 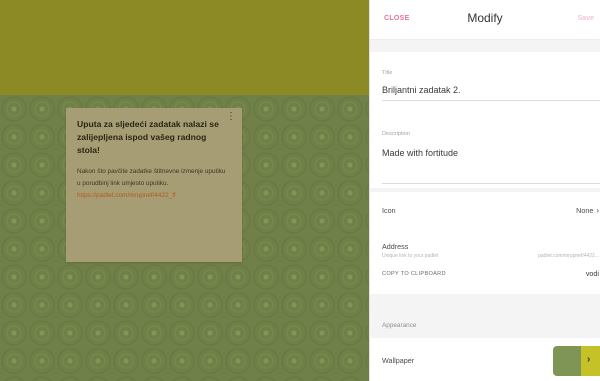 What do you see at coordinates (399, 325) in the screenshot?
I see `appearance-section-heading: Appearance` at bounding box center [399, 325].